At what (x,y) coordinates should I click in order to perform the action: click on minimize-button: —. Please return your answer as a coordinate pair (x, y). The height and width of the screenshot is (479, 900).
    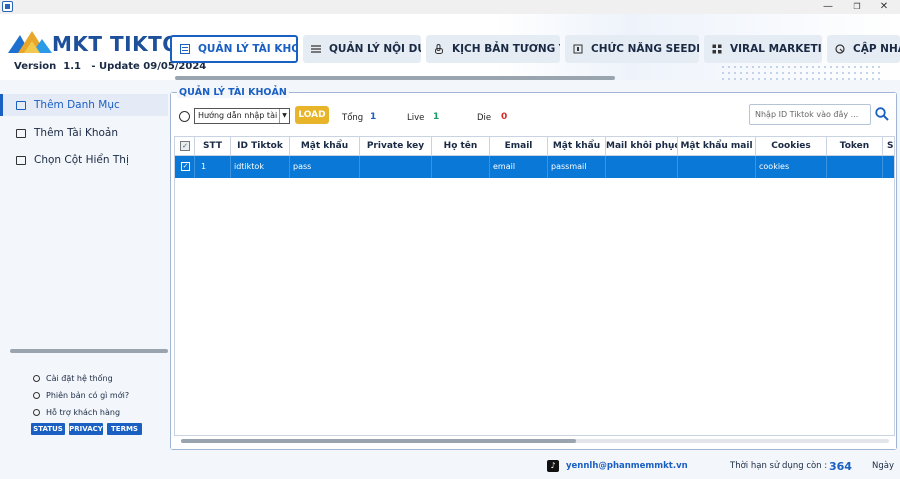
    Looking at the image, I should click on (828, 7).